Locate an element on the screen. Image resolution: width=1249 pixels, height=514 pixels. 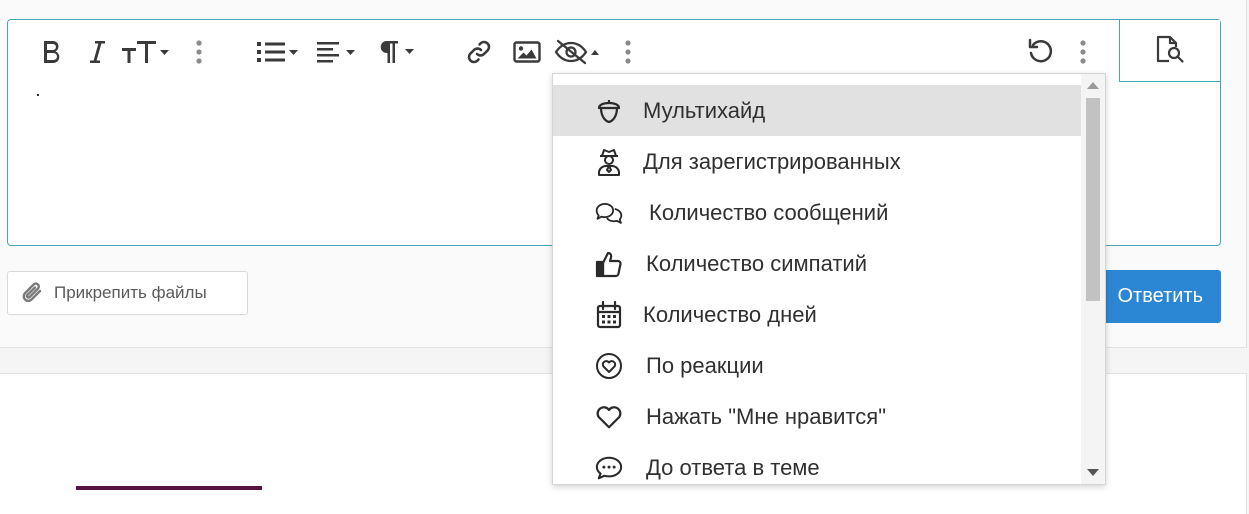
heart-circle-icon is located at coordinates (609, 366).